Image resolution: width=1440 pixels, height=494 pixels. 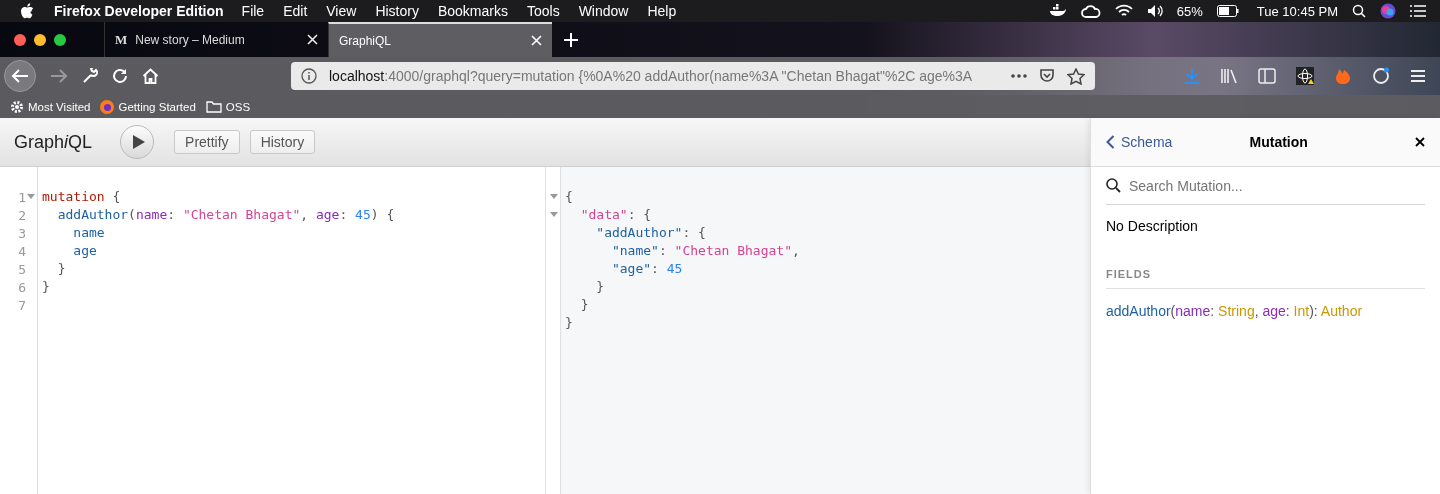 What do you see at coordinates (22, 197) in the screenshot?
I see `line-number: 1` at bounding box center [22, 197].